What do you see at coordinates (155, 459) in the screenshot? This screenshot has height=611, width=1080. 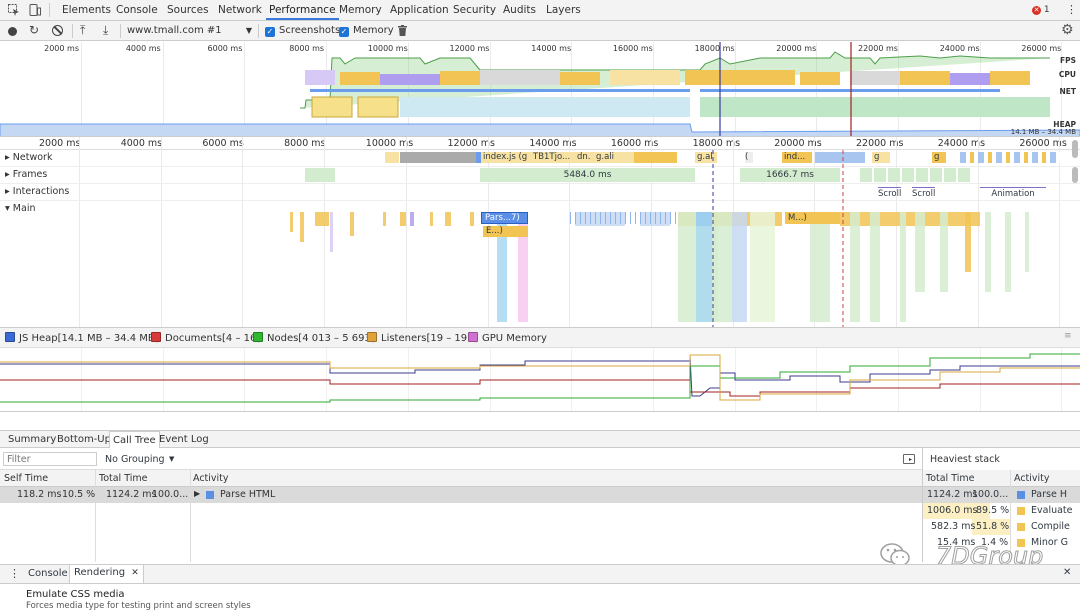 I see `grouping-select: No Grouping ▼` at bounding box center [155, 459].